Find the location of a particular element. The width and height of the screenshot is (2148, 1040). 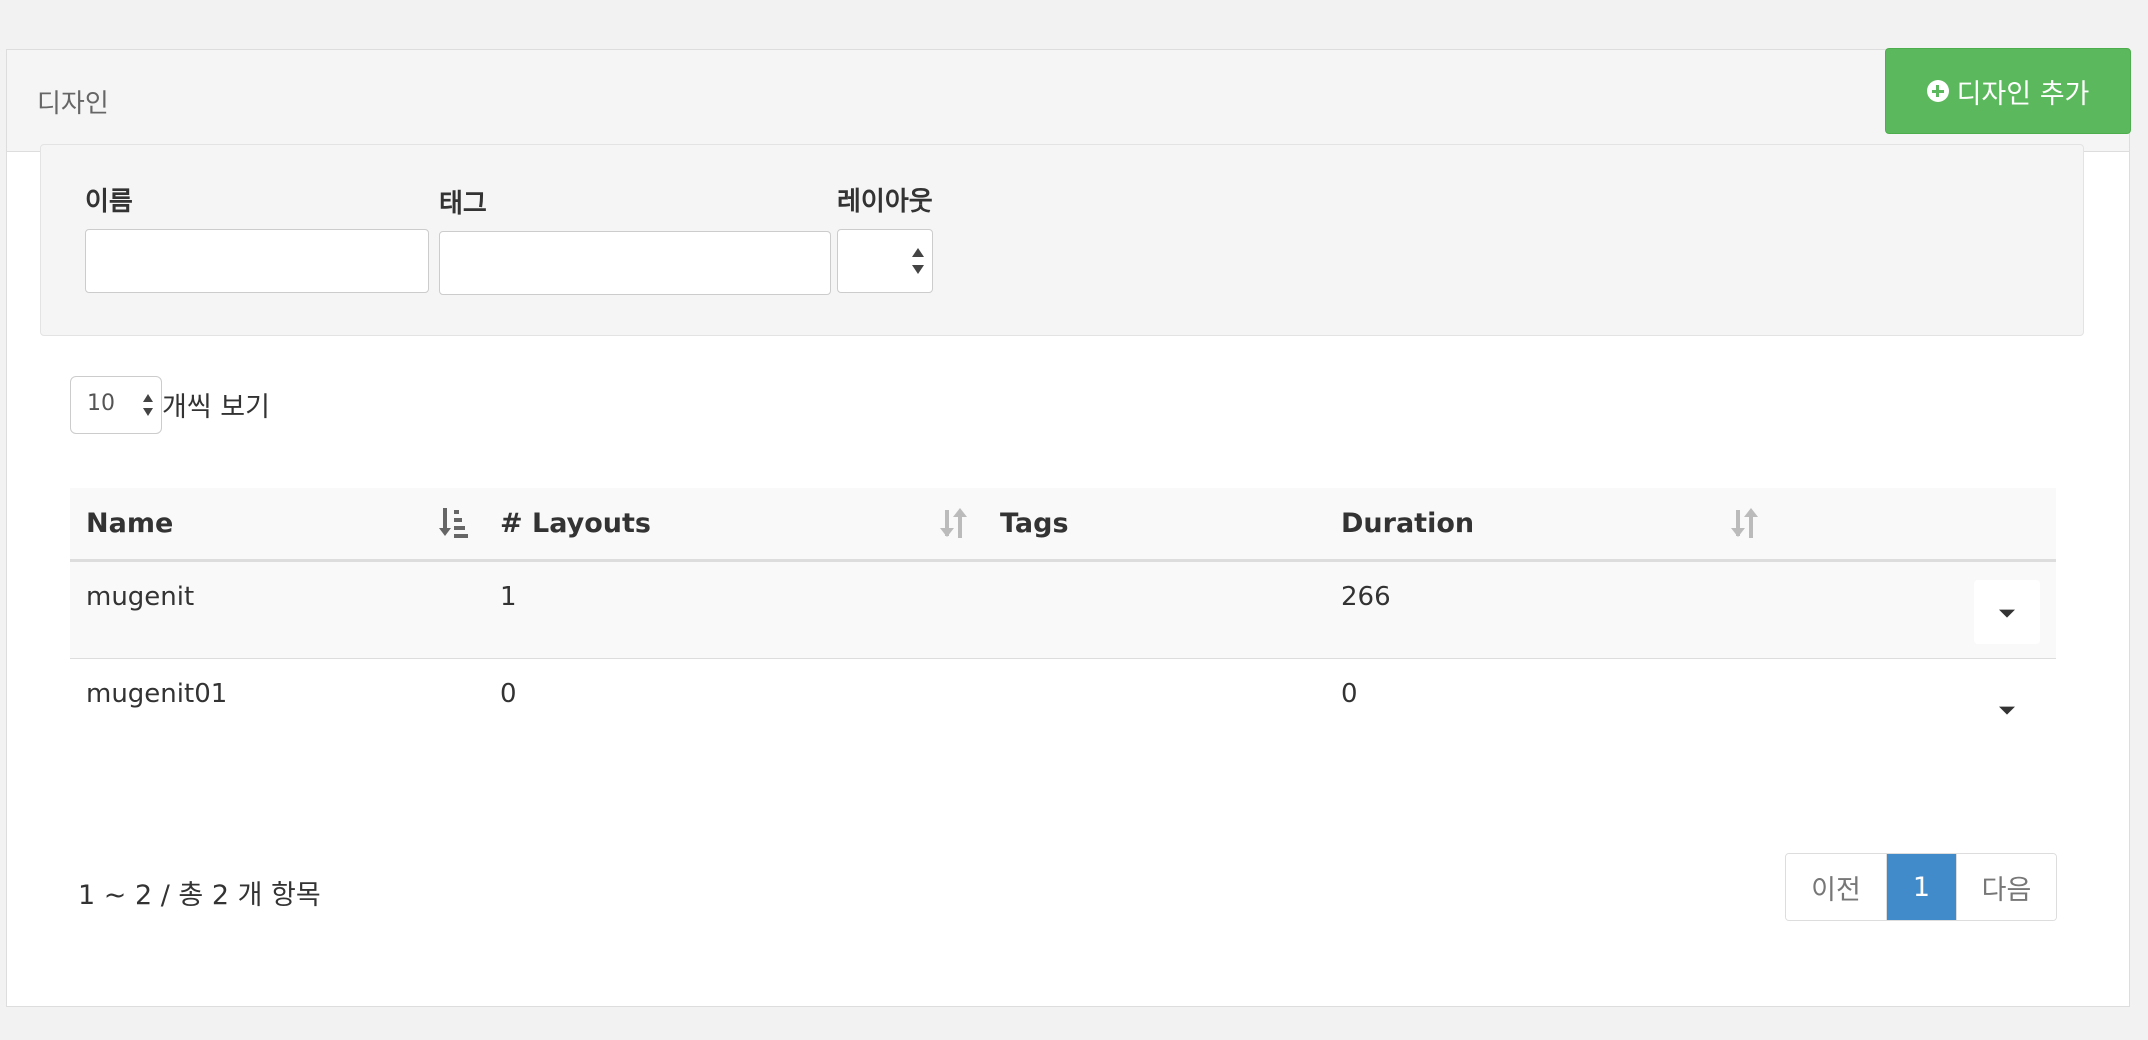

cell-duration: 266 is located at coordinates (1366, 596).